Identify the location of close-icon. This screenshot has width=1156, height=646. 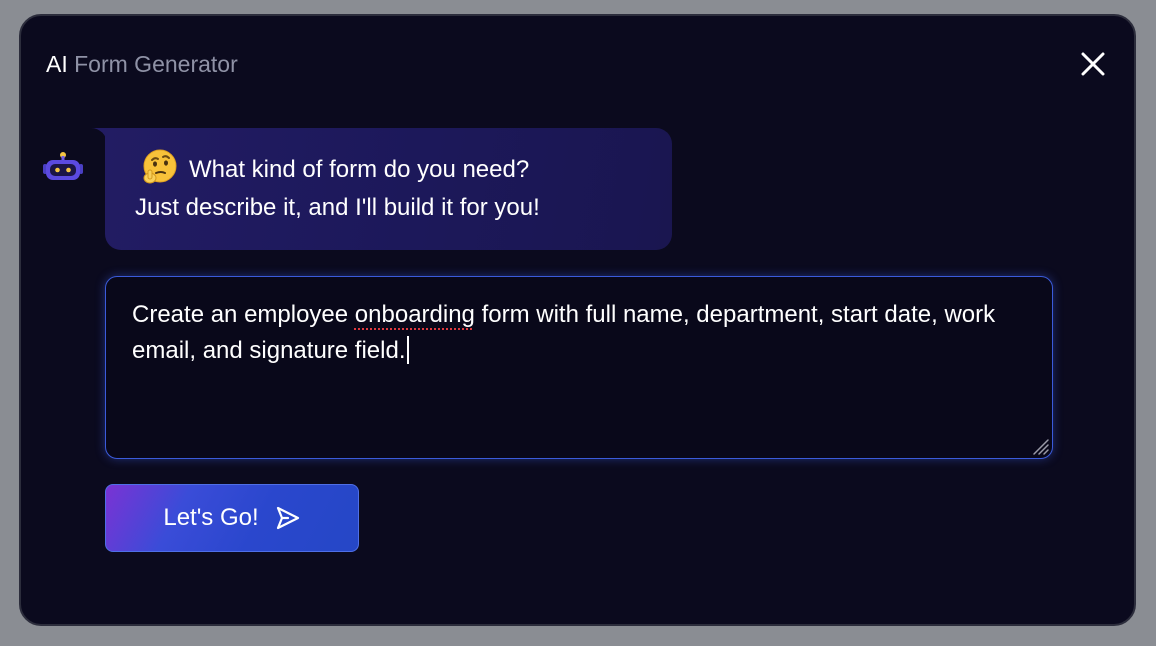
(1093, 64).